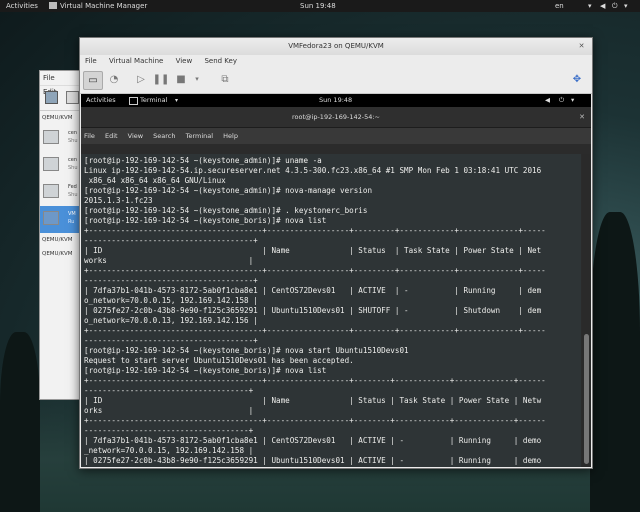 Image resolution: width=640 pixels, height=512 pixels. What do you see at coordinates (61, 219) in the screenshot?
I see `vm-list-item-selected: VM Ru` at bounding box center [61, 219].